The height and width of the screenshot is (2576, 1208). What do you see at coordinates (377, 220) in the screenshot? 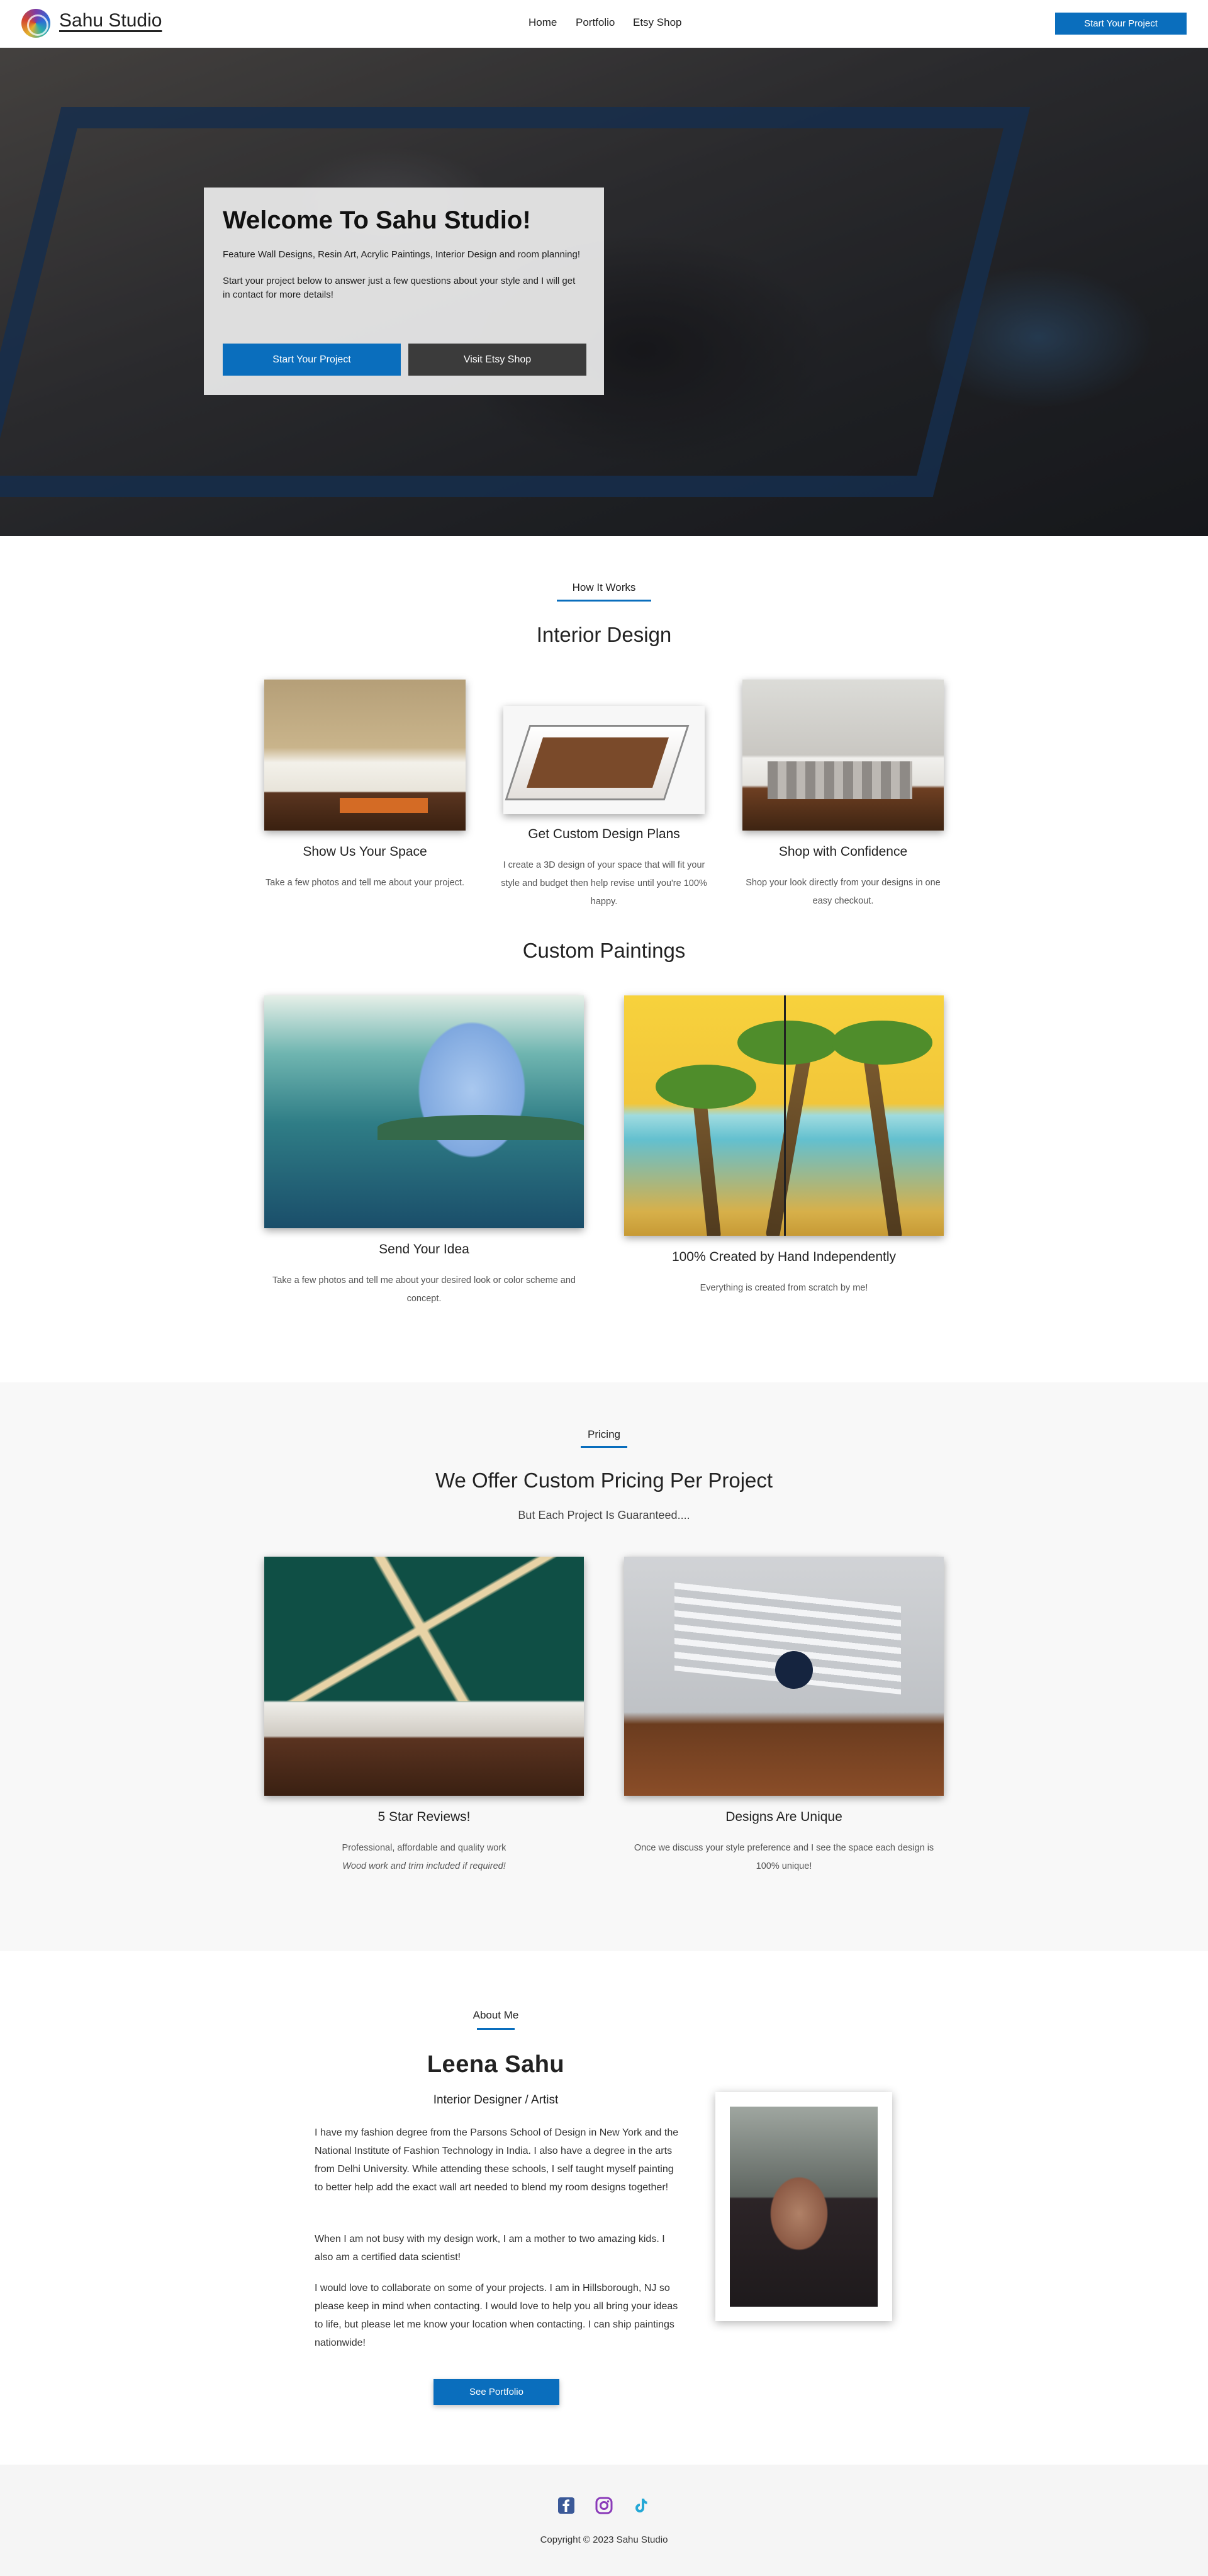
I see `hero-title: Welcome To Sahu Studio!` at bounding box center [377, 220].